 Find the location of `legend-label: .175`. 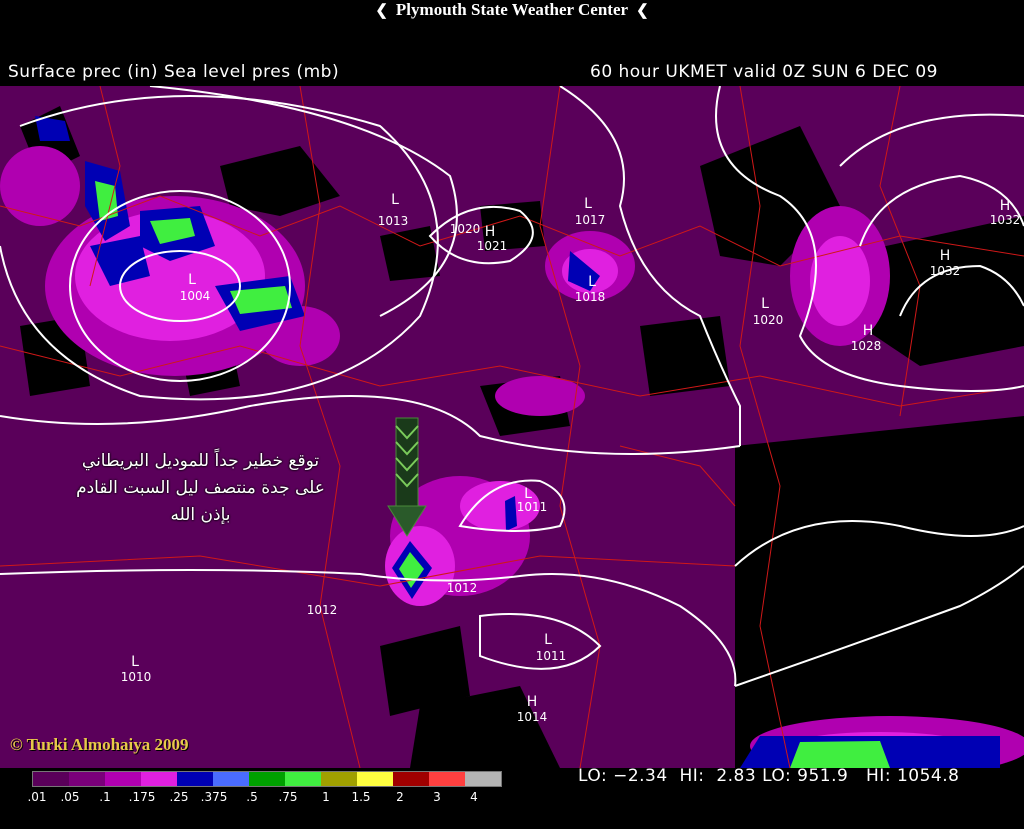

legend-label: .175 is located at coordinates (142, 797).